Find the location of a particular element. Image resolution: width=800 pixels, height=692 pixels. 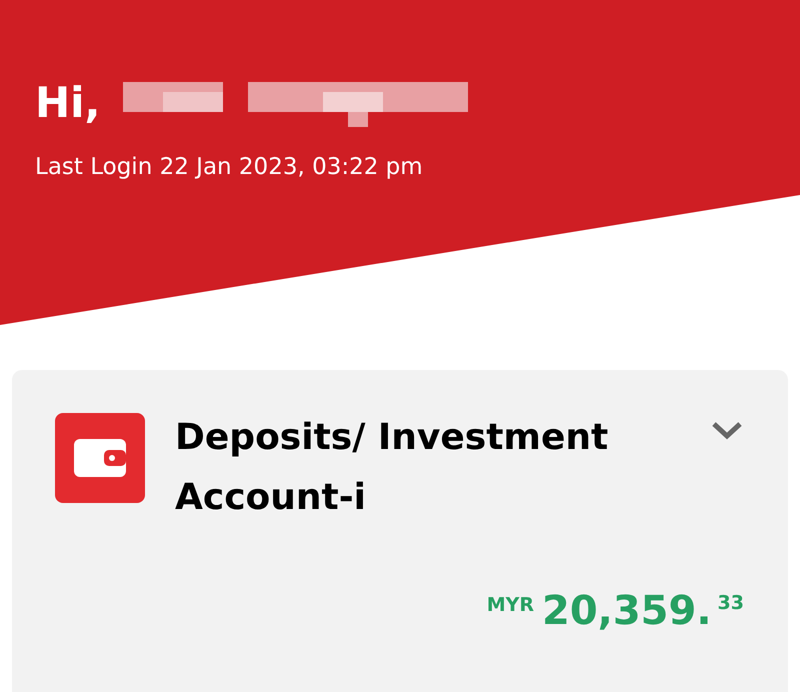

greeting: Hi, is located at coordinates (68, 102).